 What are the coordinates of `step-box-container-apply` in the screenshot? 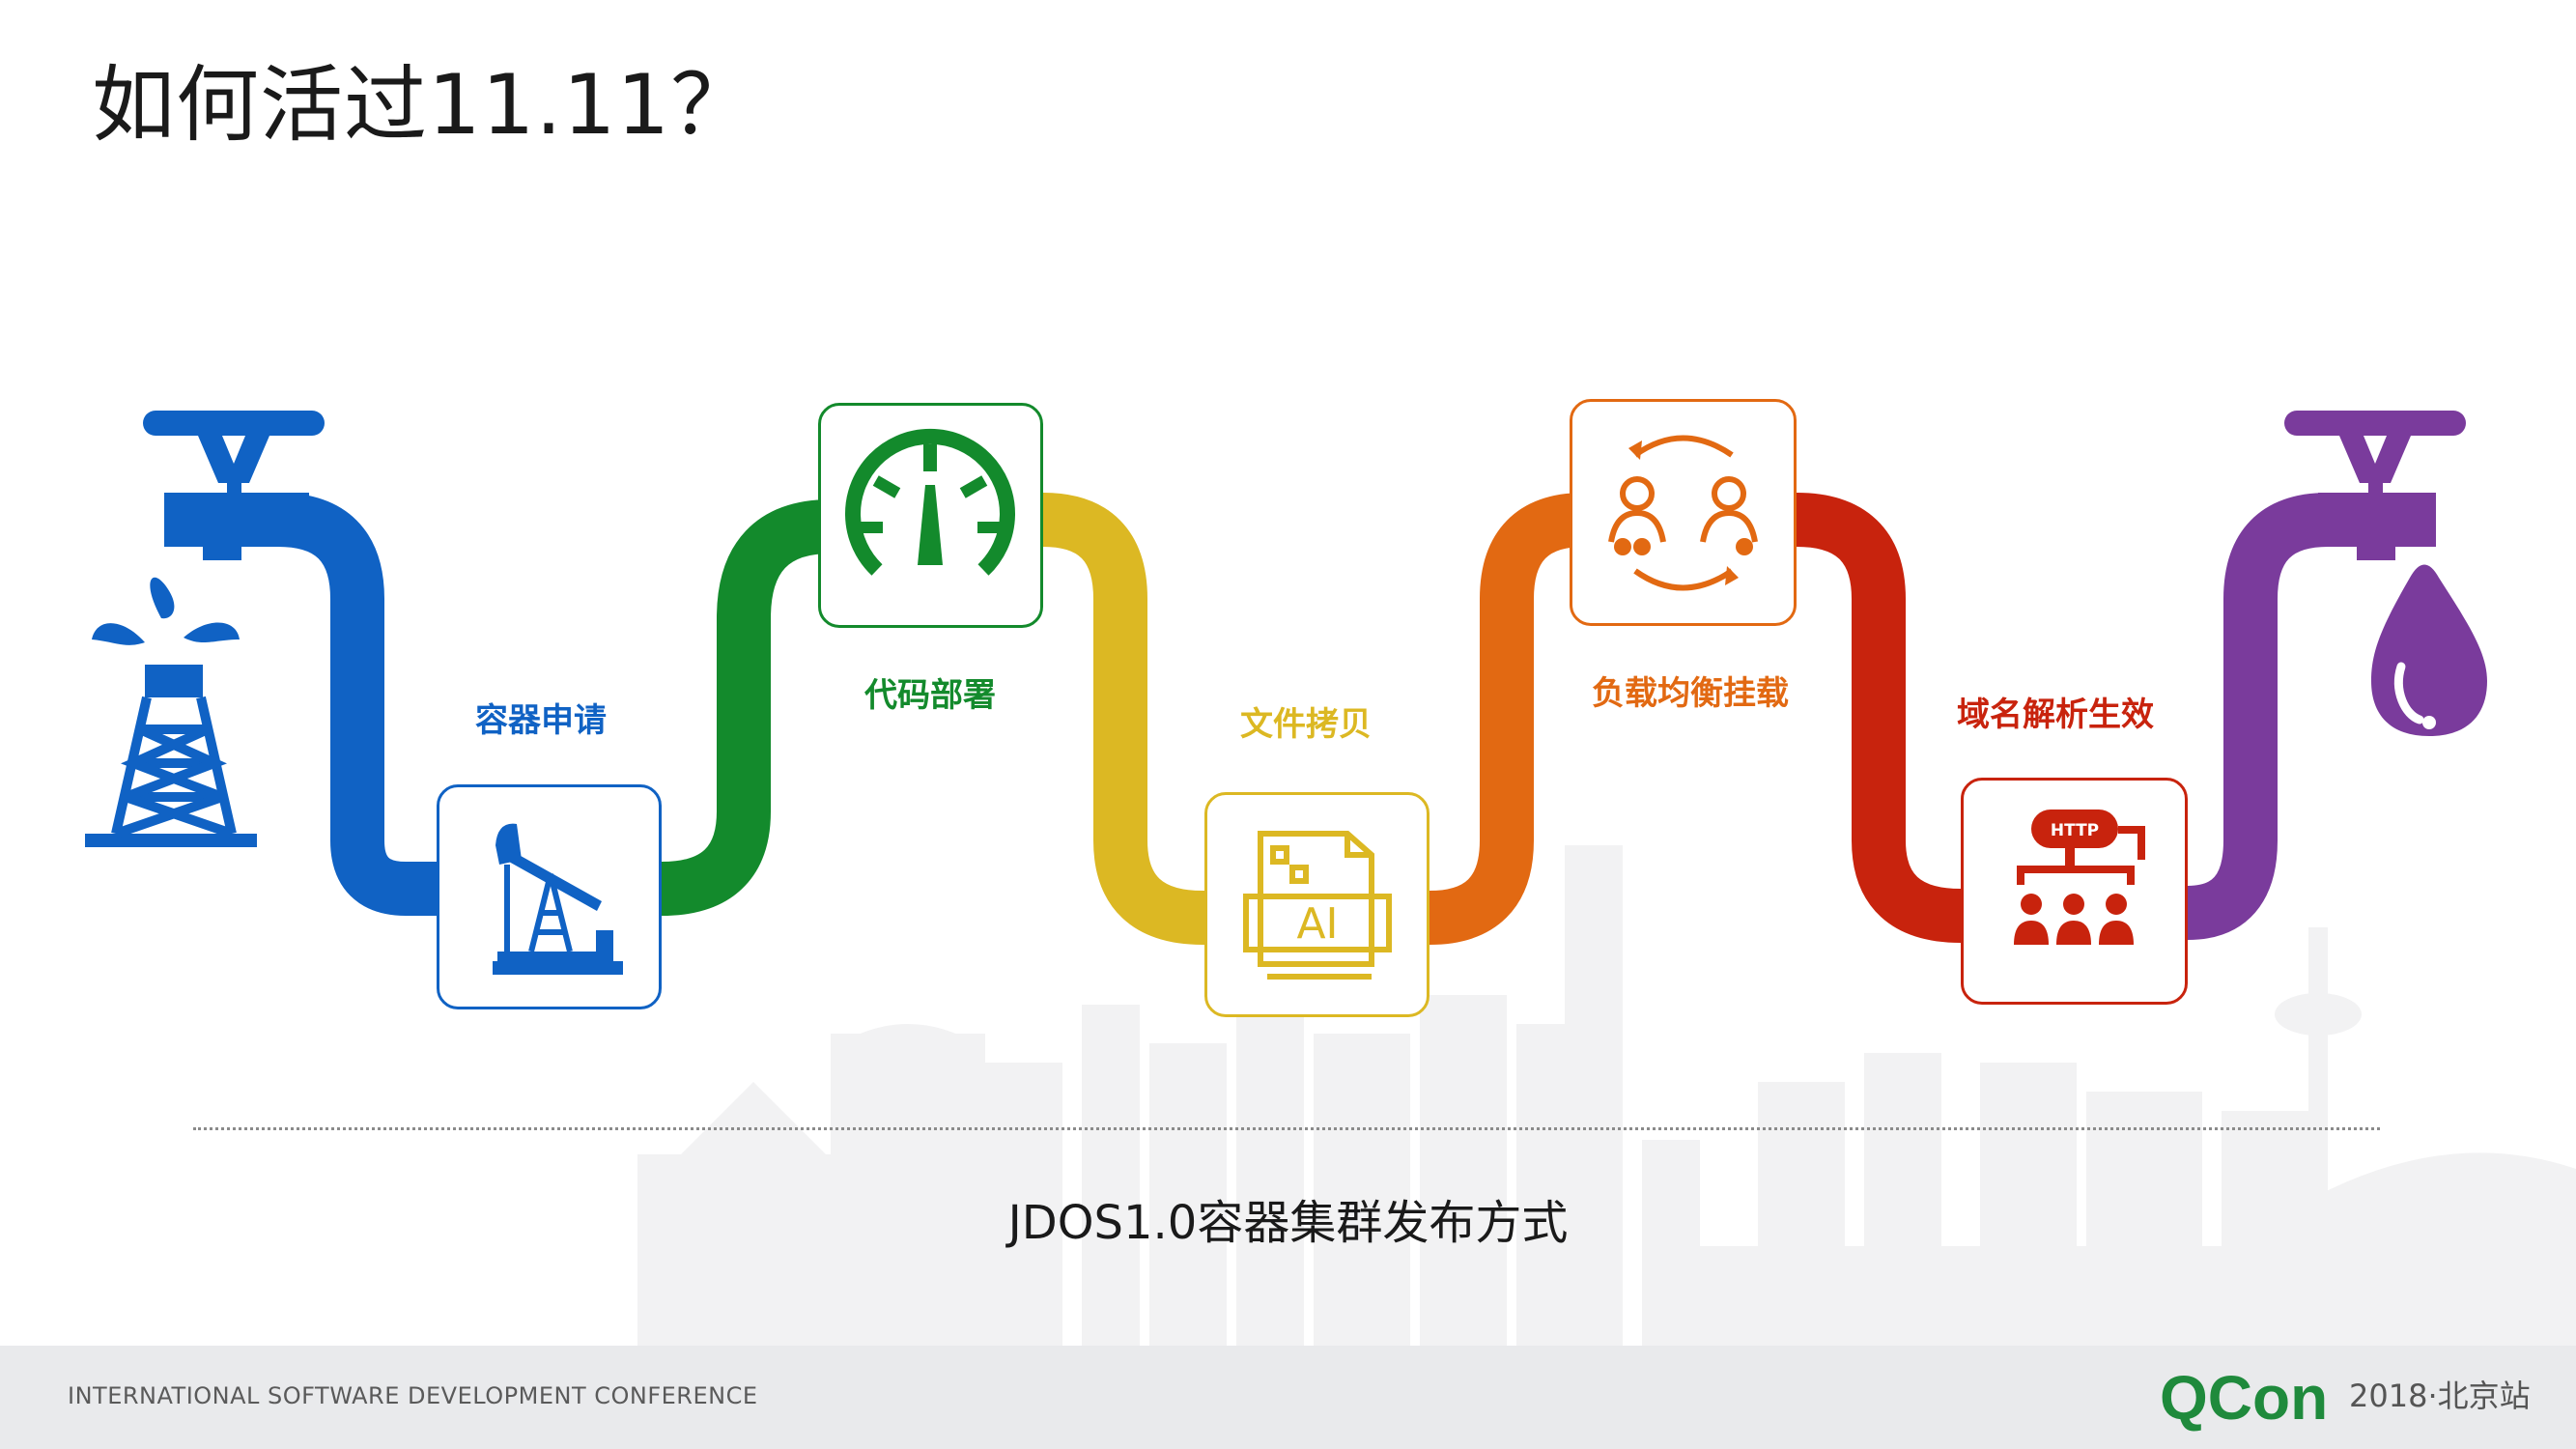 It's located at (549, 896).